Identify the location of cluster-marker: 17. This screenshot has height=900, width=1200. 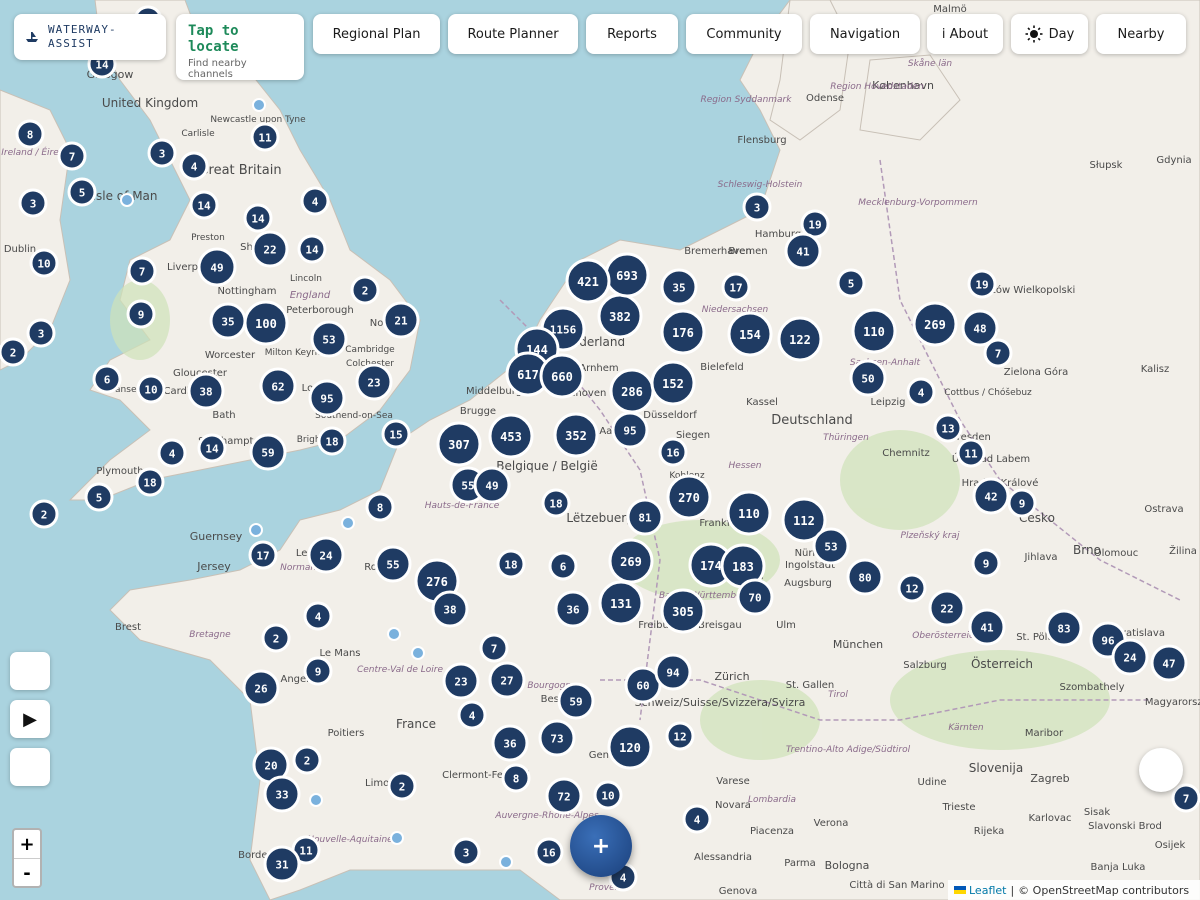
(263, 555).